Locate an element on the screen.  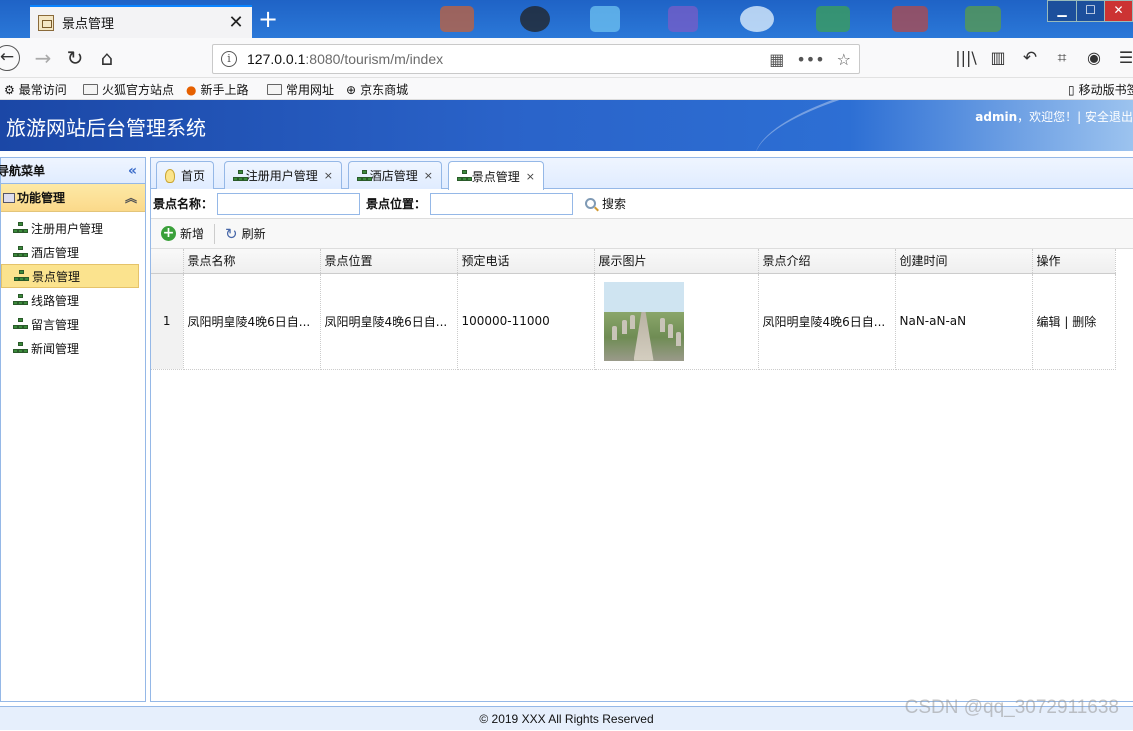
sidebar-item-5: 新闻管理 is located at coordinates (73, 348).